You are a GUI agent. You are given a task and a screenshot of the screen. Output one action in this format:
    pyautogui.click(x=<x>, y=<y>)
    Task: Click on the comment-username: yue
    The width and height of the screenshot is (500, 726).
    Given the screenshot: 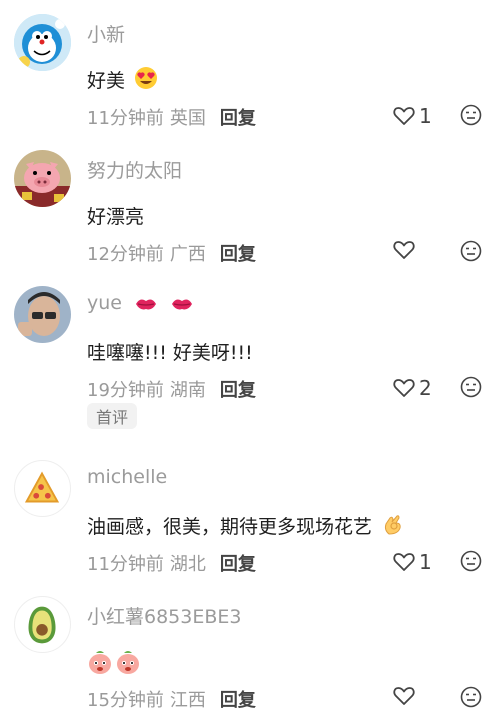 What is the action you would take?
    pyautogui.click(x=140, y=303)
    